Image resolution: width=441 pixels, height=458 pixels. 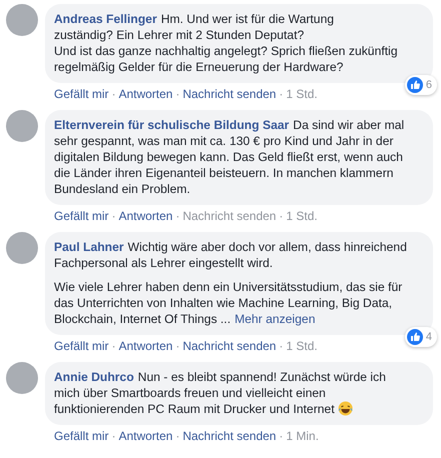 What do you see at coordinates (94, 377) in the screenshot?
I see `author-name-link: Annie Duhrco` at bounding box center [94, 377].